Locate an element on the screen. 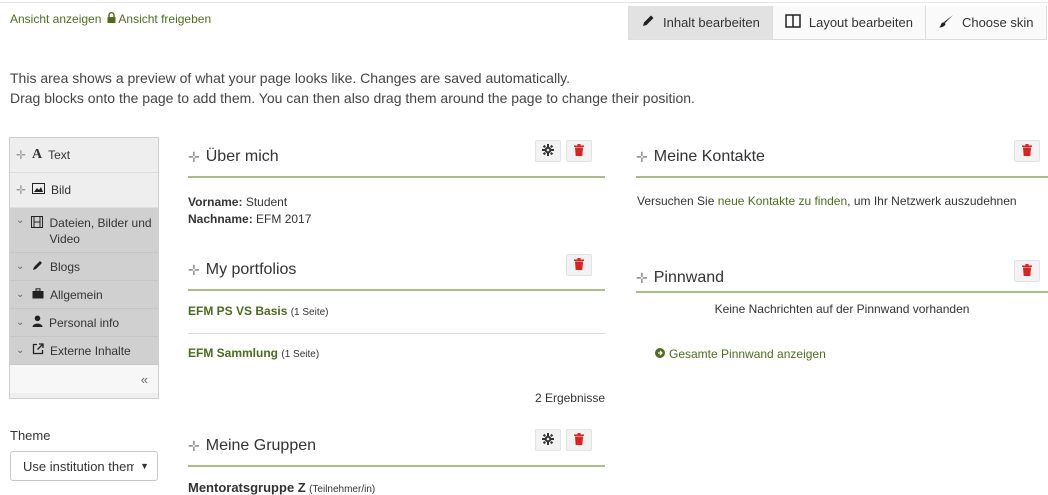 This screenshot has width=1048, height=495. view-page-link: Ansicht anzeigen is located at coordinates (55, 19).